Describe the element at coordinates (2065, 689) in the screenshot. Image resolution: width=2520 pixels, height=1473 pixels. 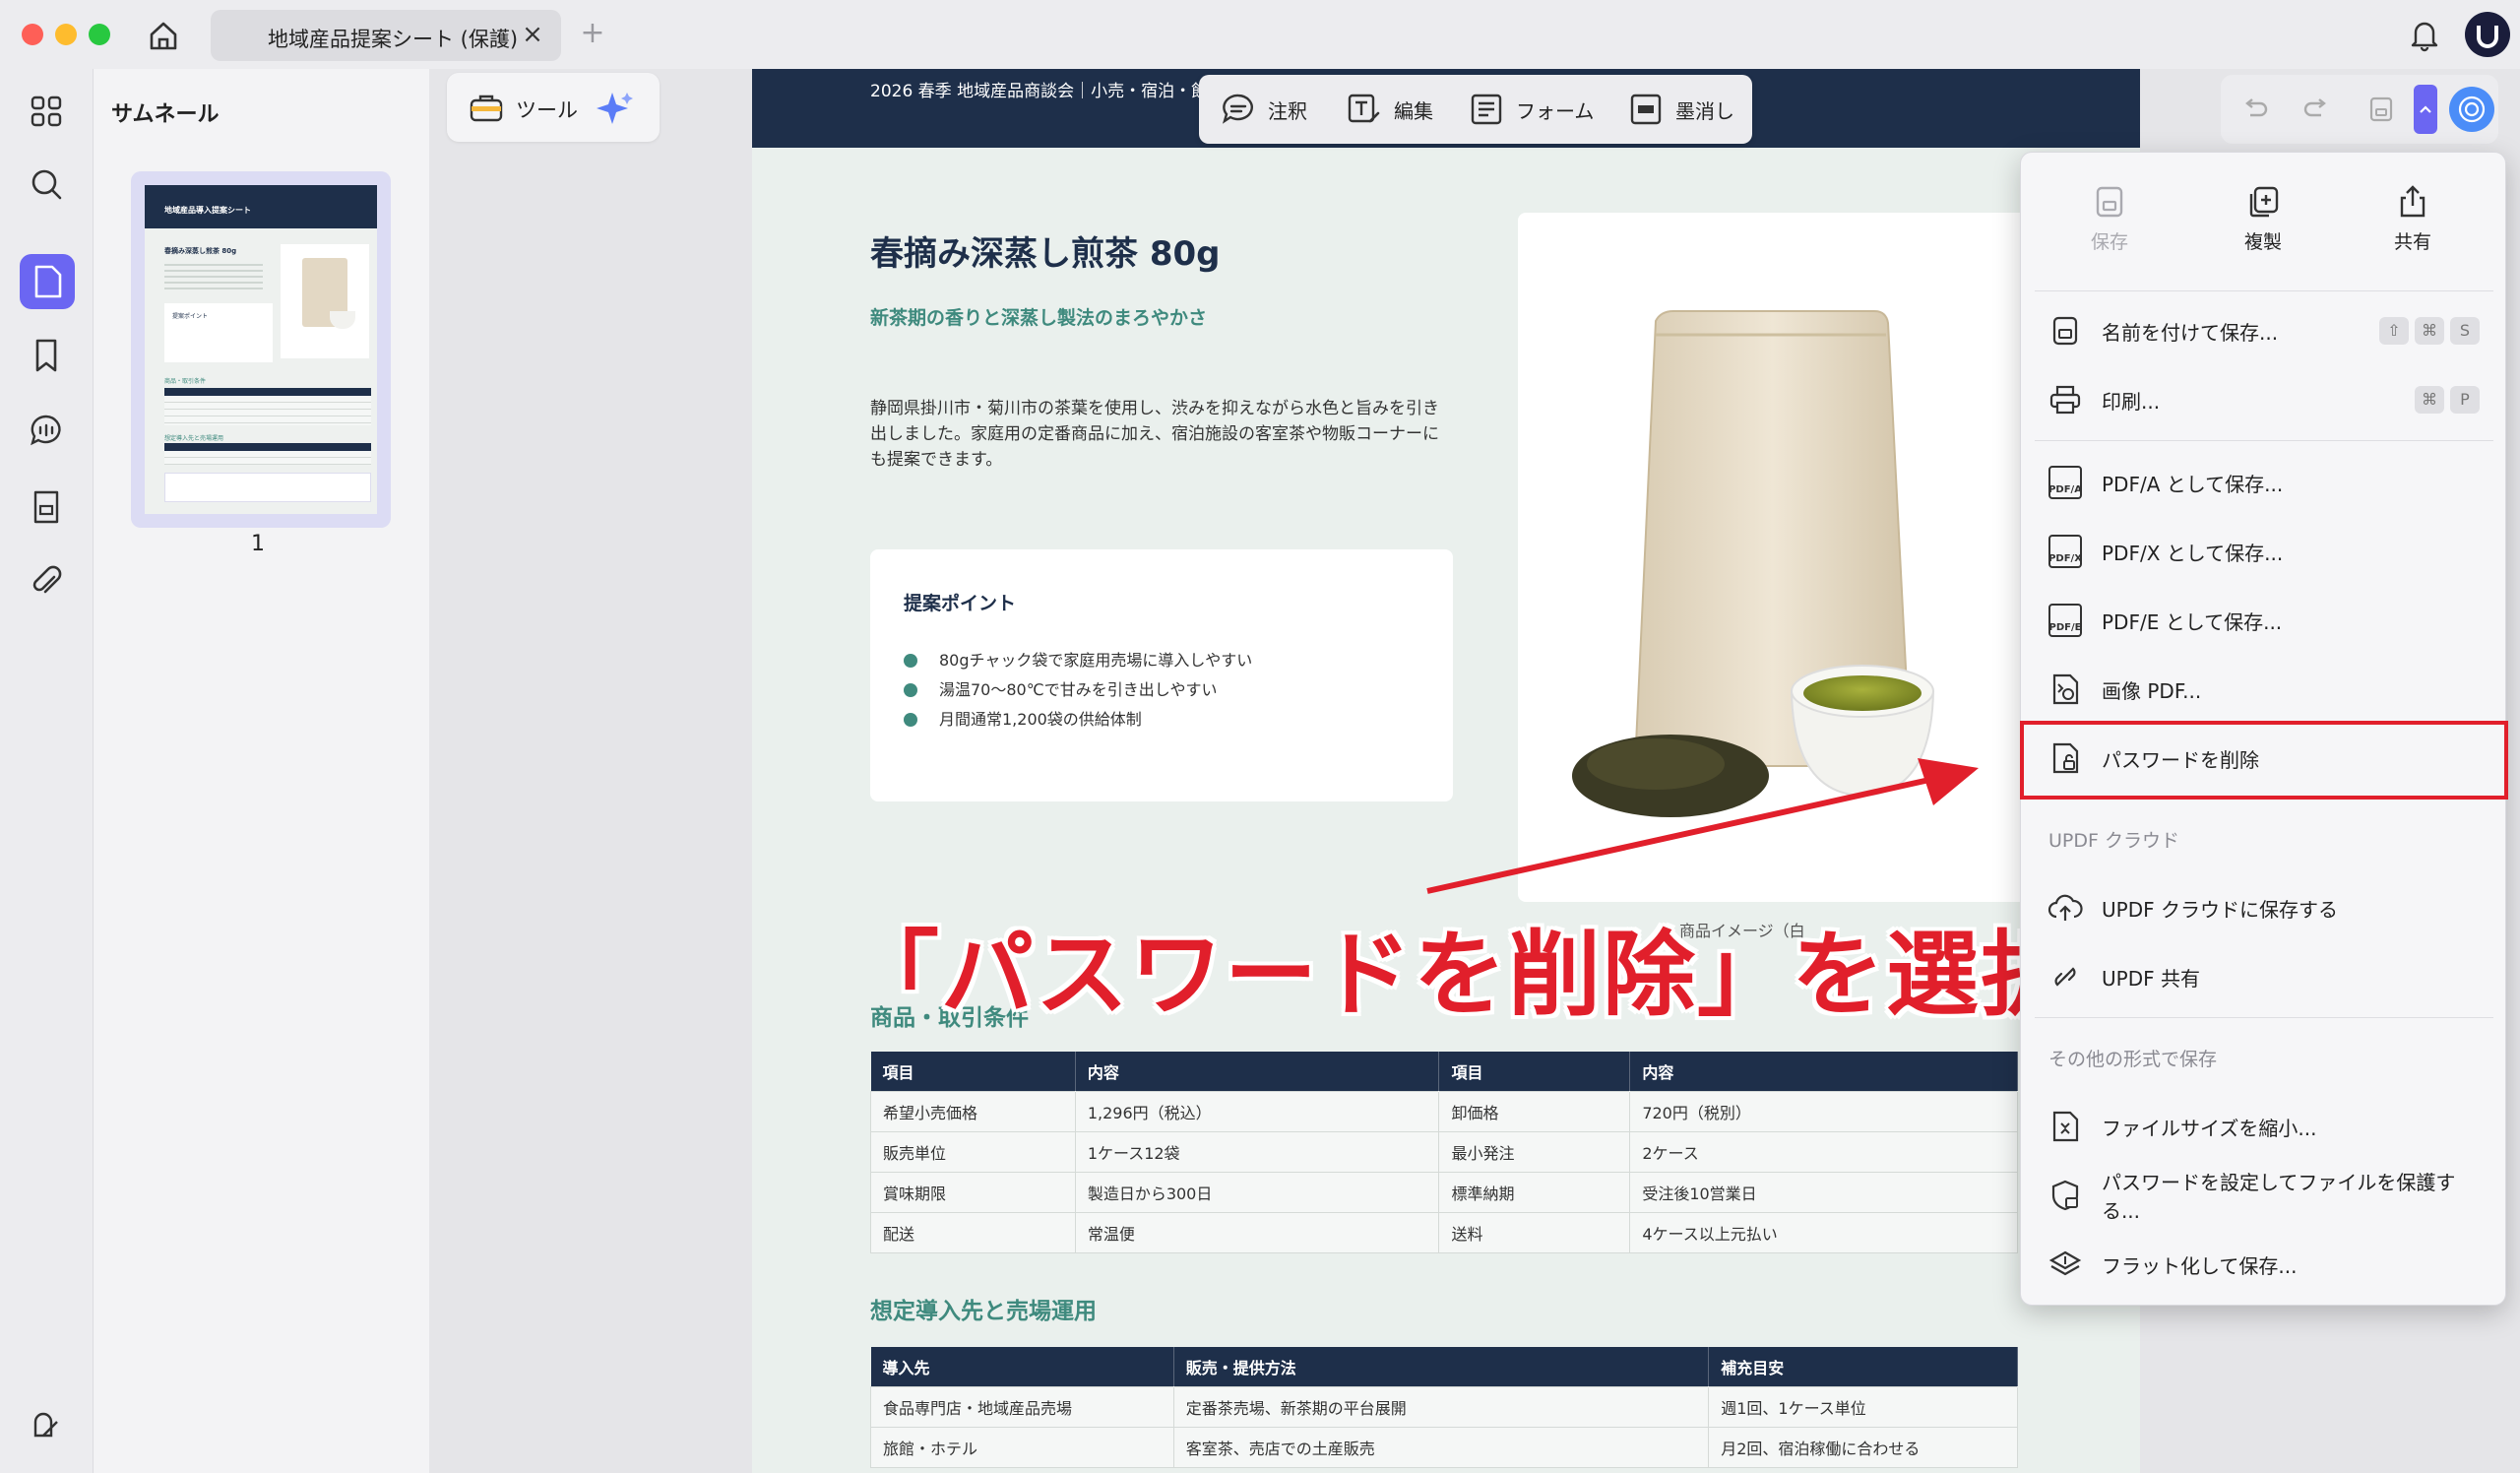
I see `image-pdf-icon` at that location.